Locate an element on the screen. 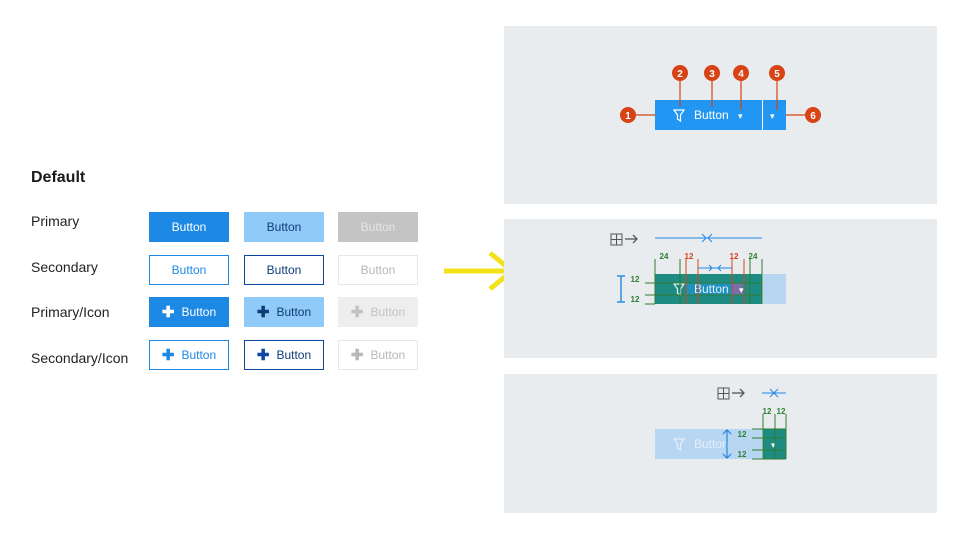 This screenshot has width=960, height=540. compact-panel: Button ▾ 12 12 12 12 is located at coordinates (720, 443).